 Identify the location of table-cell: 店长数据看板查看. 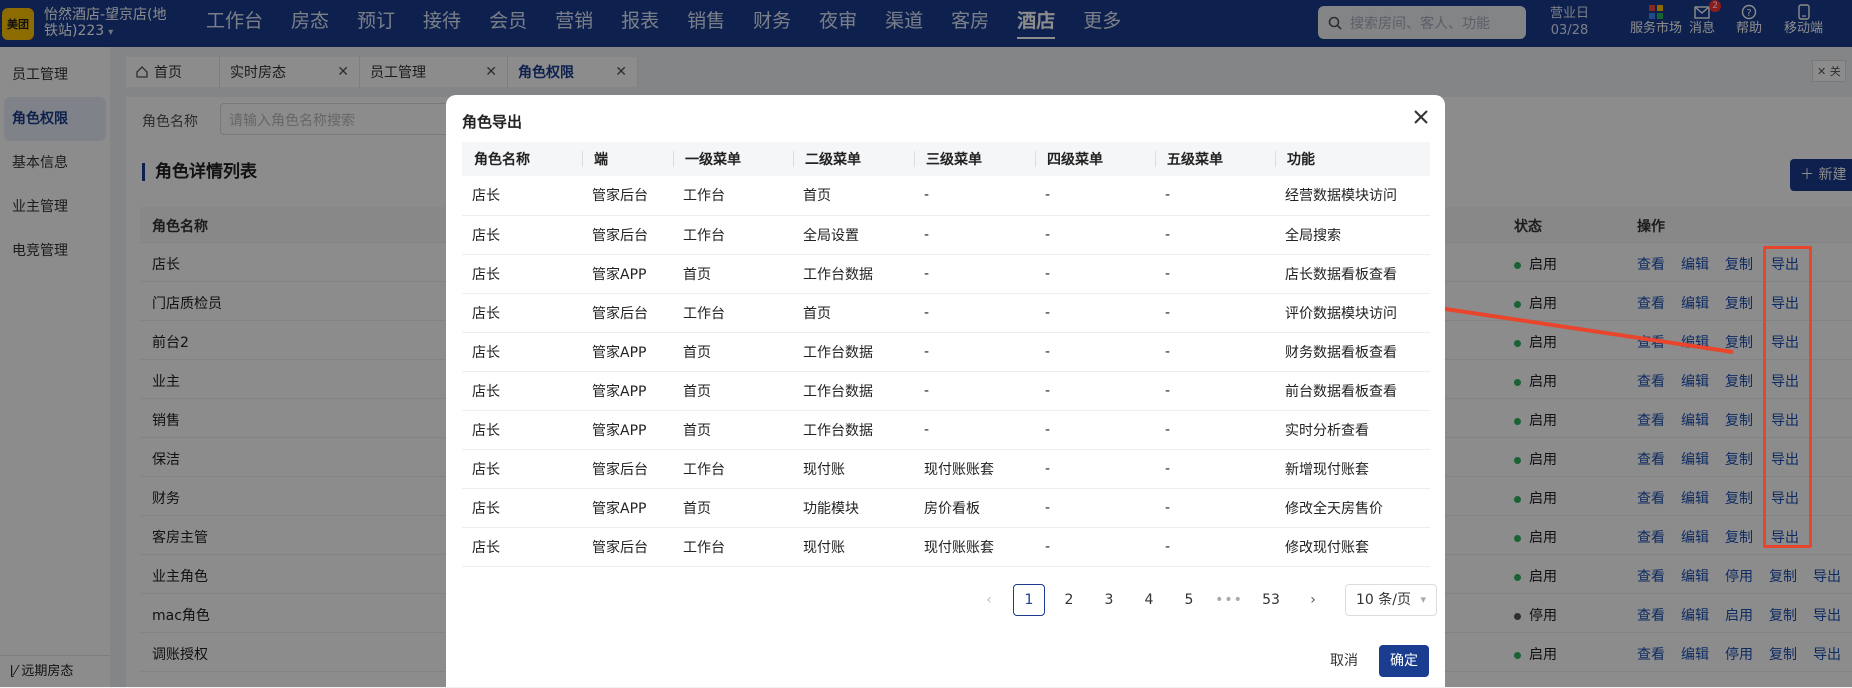
(1352, 274).